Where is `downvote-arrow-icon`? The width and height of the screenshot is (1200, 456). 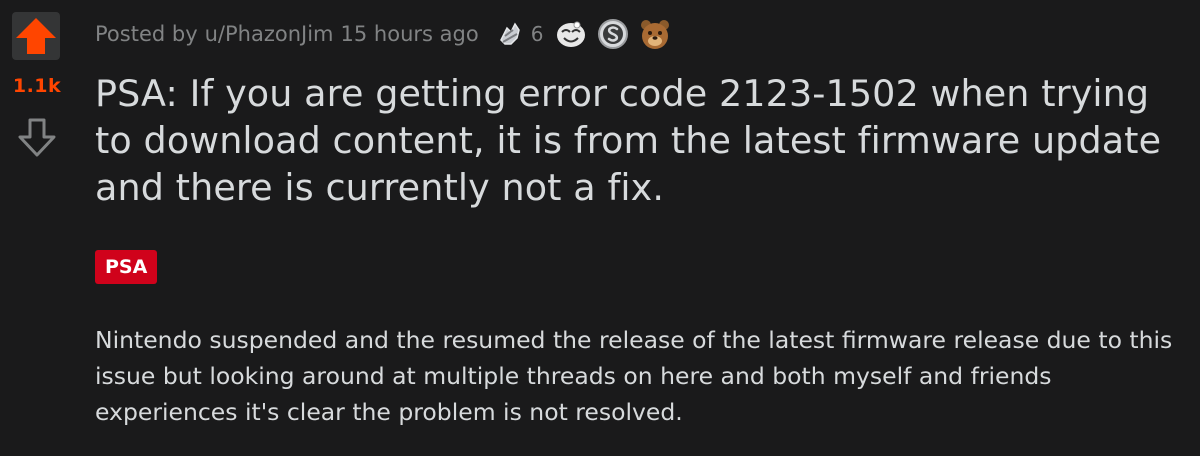 downvote-arrow-icon is located at coordinates (37, 137).